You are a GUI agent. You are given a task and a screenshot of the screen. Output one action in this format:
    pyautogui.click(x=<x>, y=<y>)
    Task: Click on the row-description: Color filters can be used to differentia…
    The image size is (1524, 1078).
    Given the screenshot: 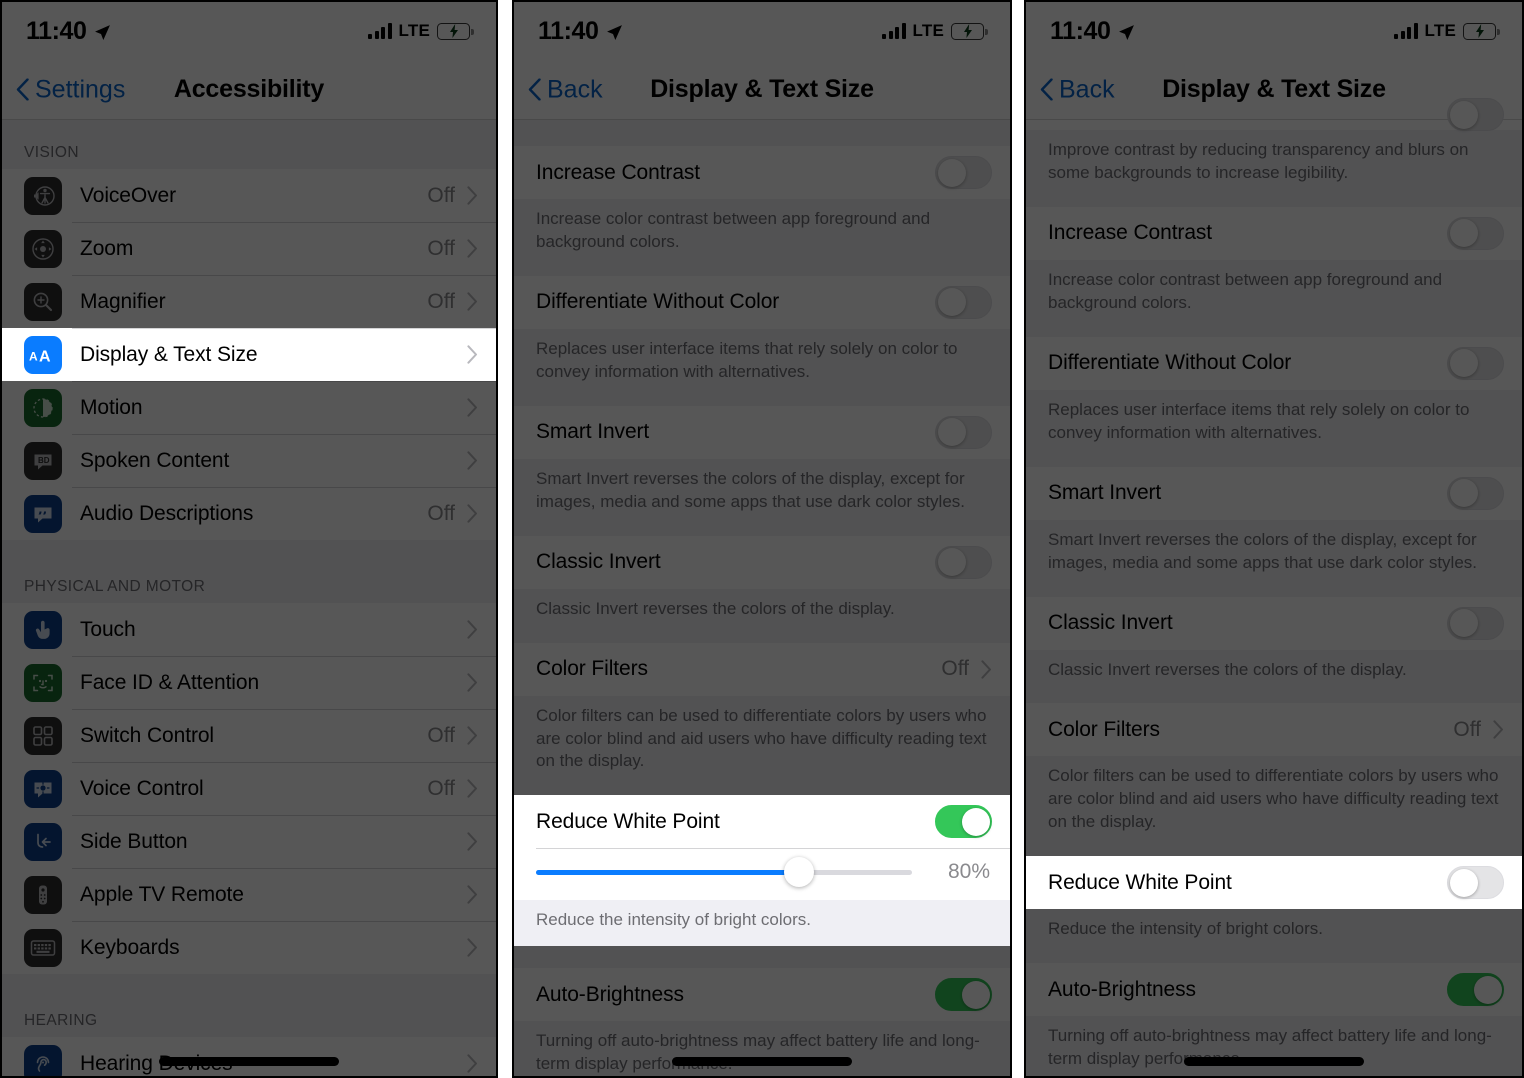 What is the action you would take?
    pyautogui.click(x=762, y=745)
    